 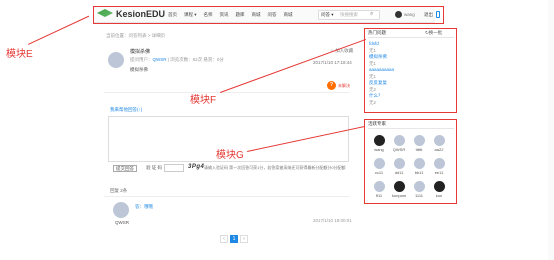 I want to click on expert-name: dd11, so click(x=399, y=172).